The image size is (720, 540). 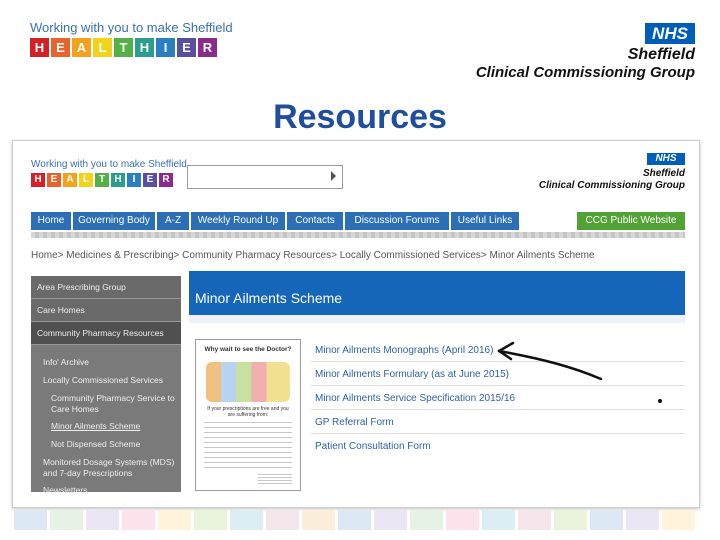 What do you see at coordinates (269, 298) in the screenshot?
I see `content-title: Minor Ailments Scheme` at bounding box center [269, 298].